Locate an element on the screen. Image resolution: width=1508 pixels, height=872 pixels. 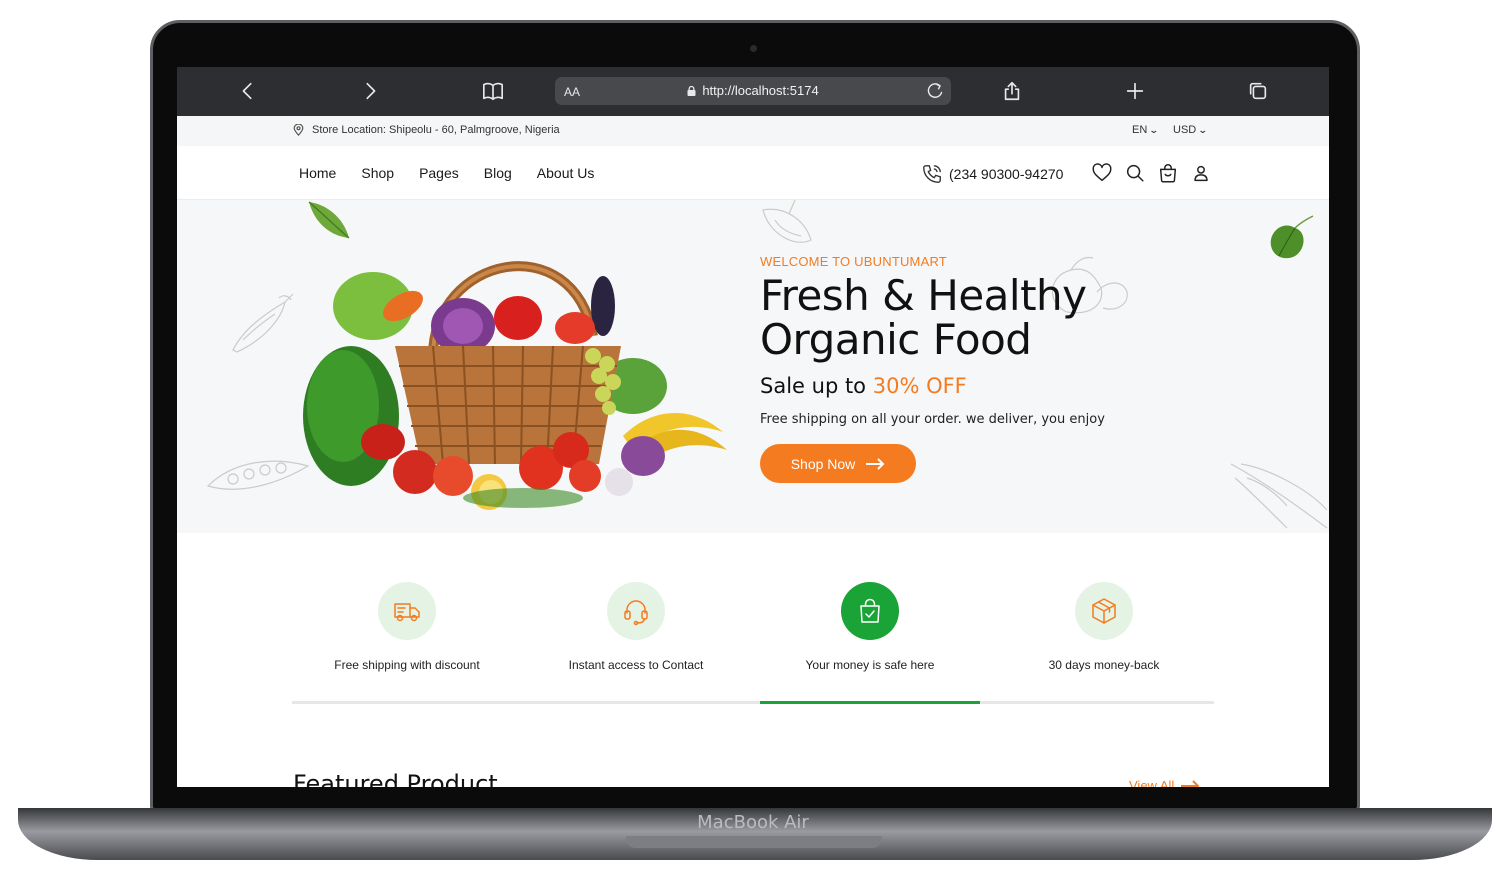
nav-action-icons is located at coordinates (1151, 173).